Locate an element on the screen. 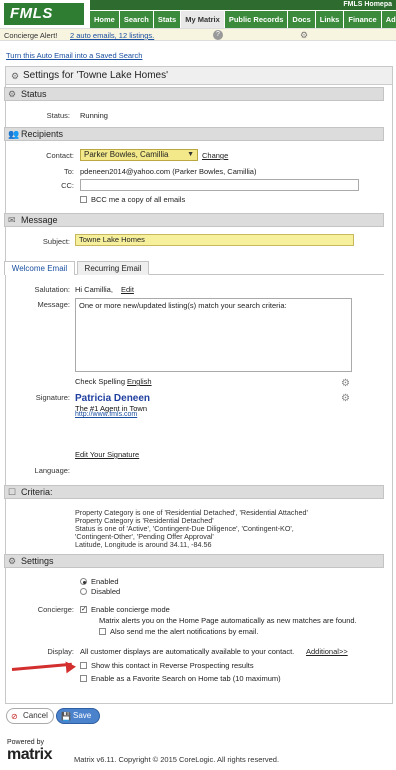 The image size is (396, 770). disabled-label: Disabled is located at coordinates (106, 591).